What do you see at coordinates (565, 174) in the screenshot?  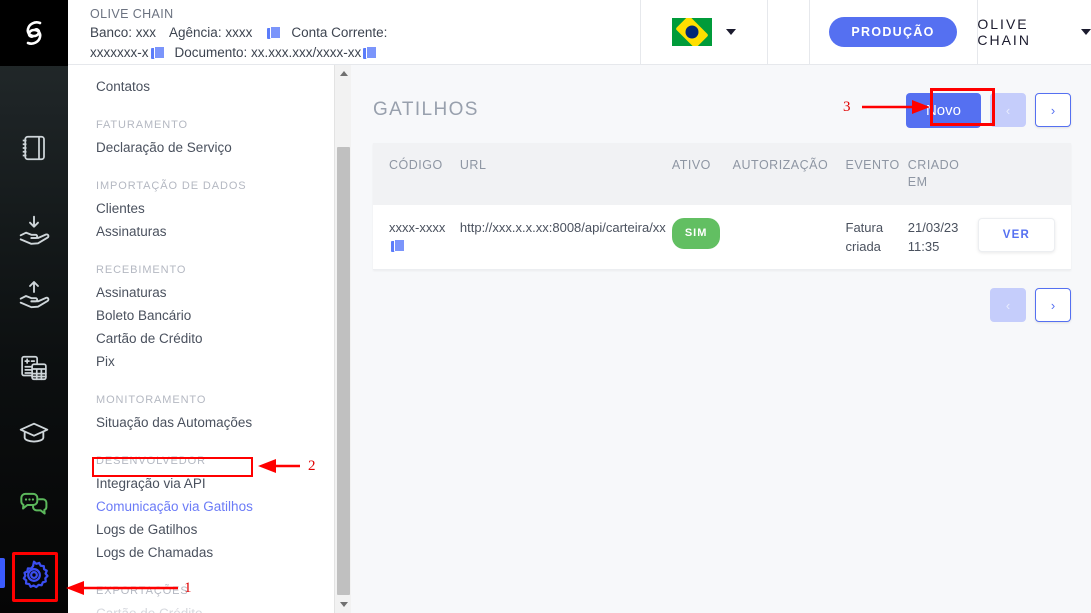 I see `column-header-url: URL` at bounding box center [565, 174].